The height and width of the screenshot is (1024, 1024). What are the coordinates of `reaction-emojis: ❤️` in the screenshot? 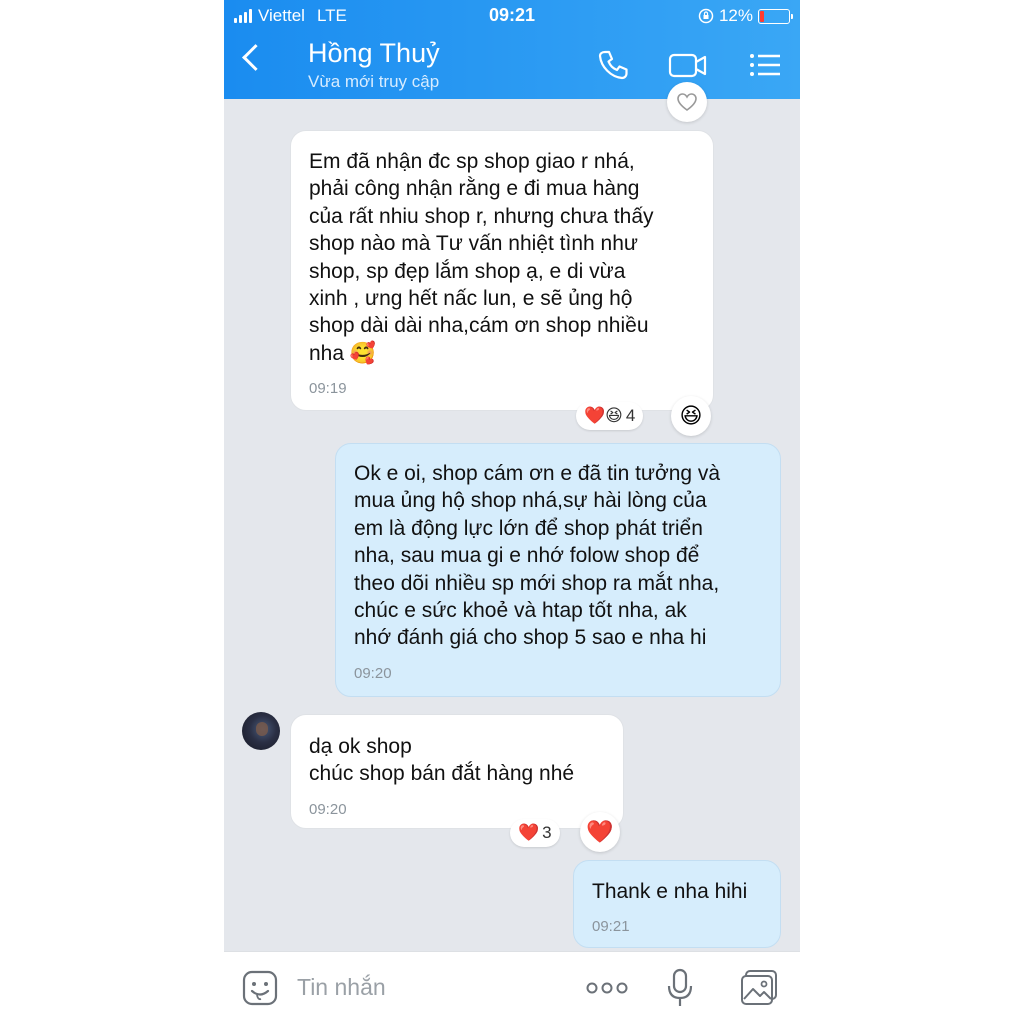 It's located at (529, 833).